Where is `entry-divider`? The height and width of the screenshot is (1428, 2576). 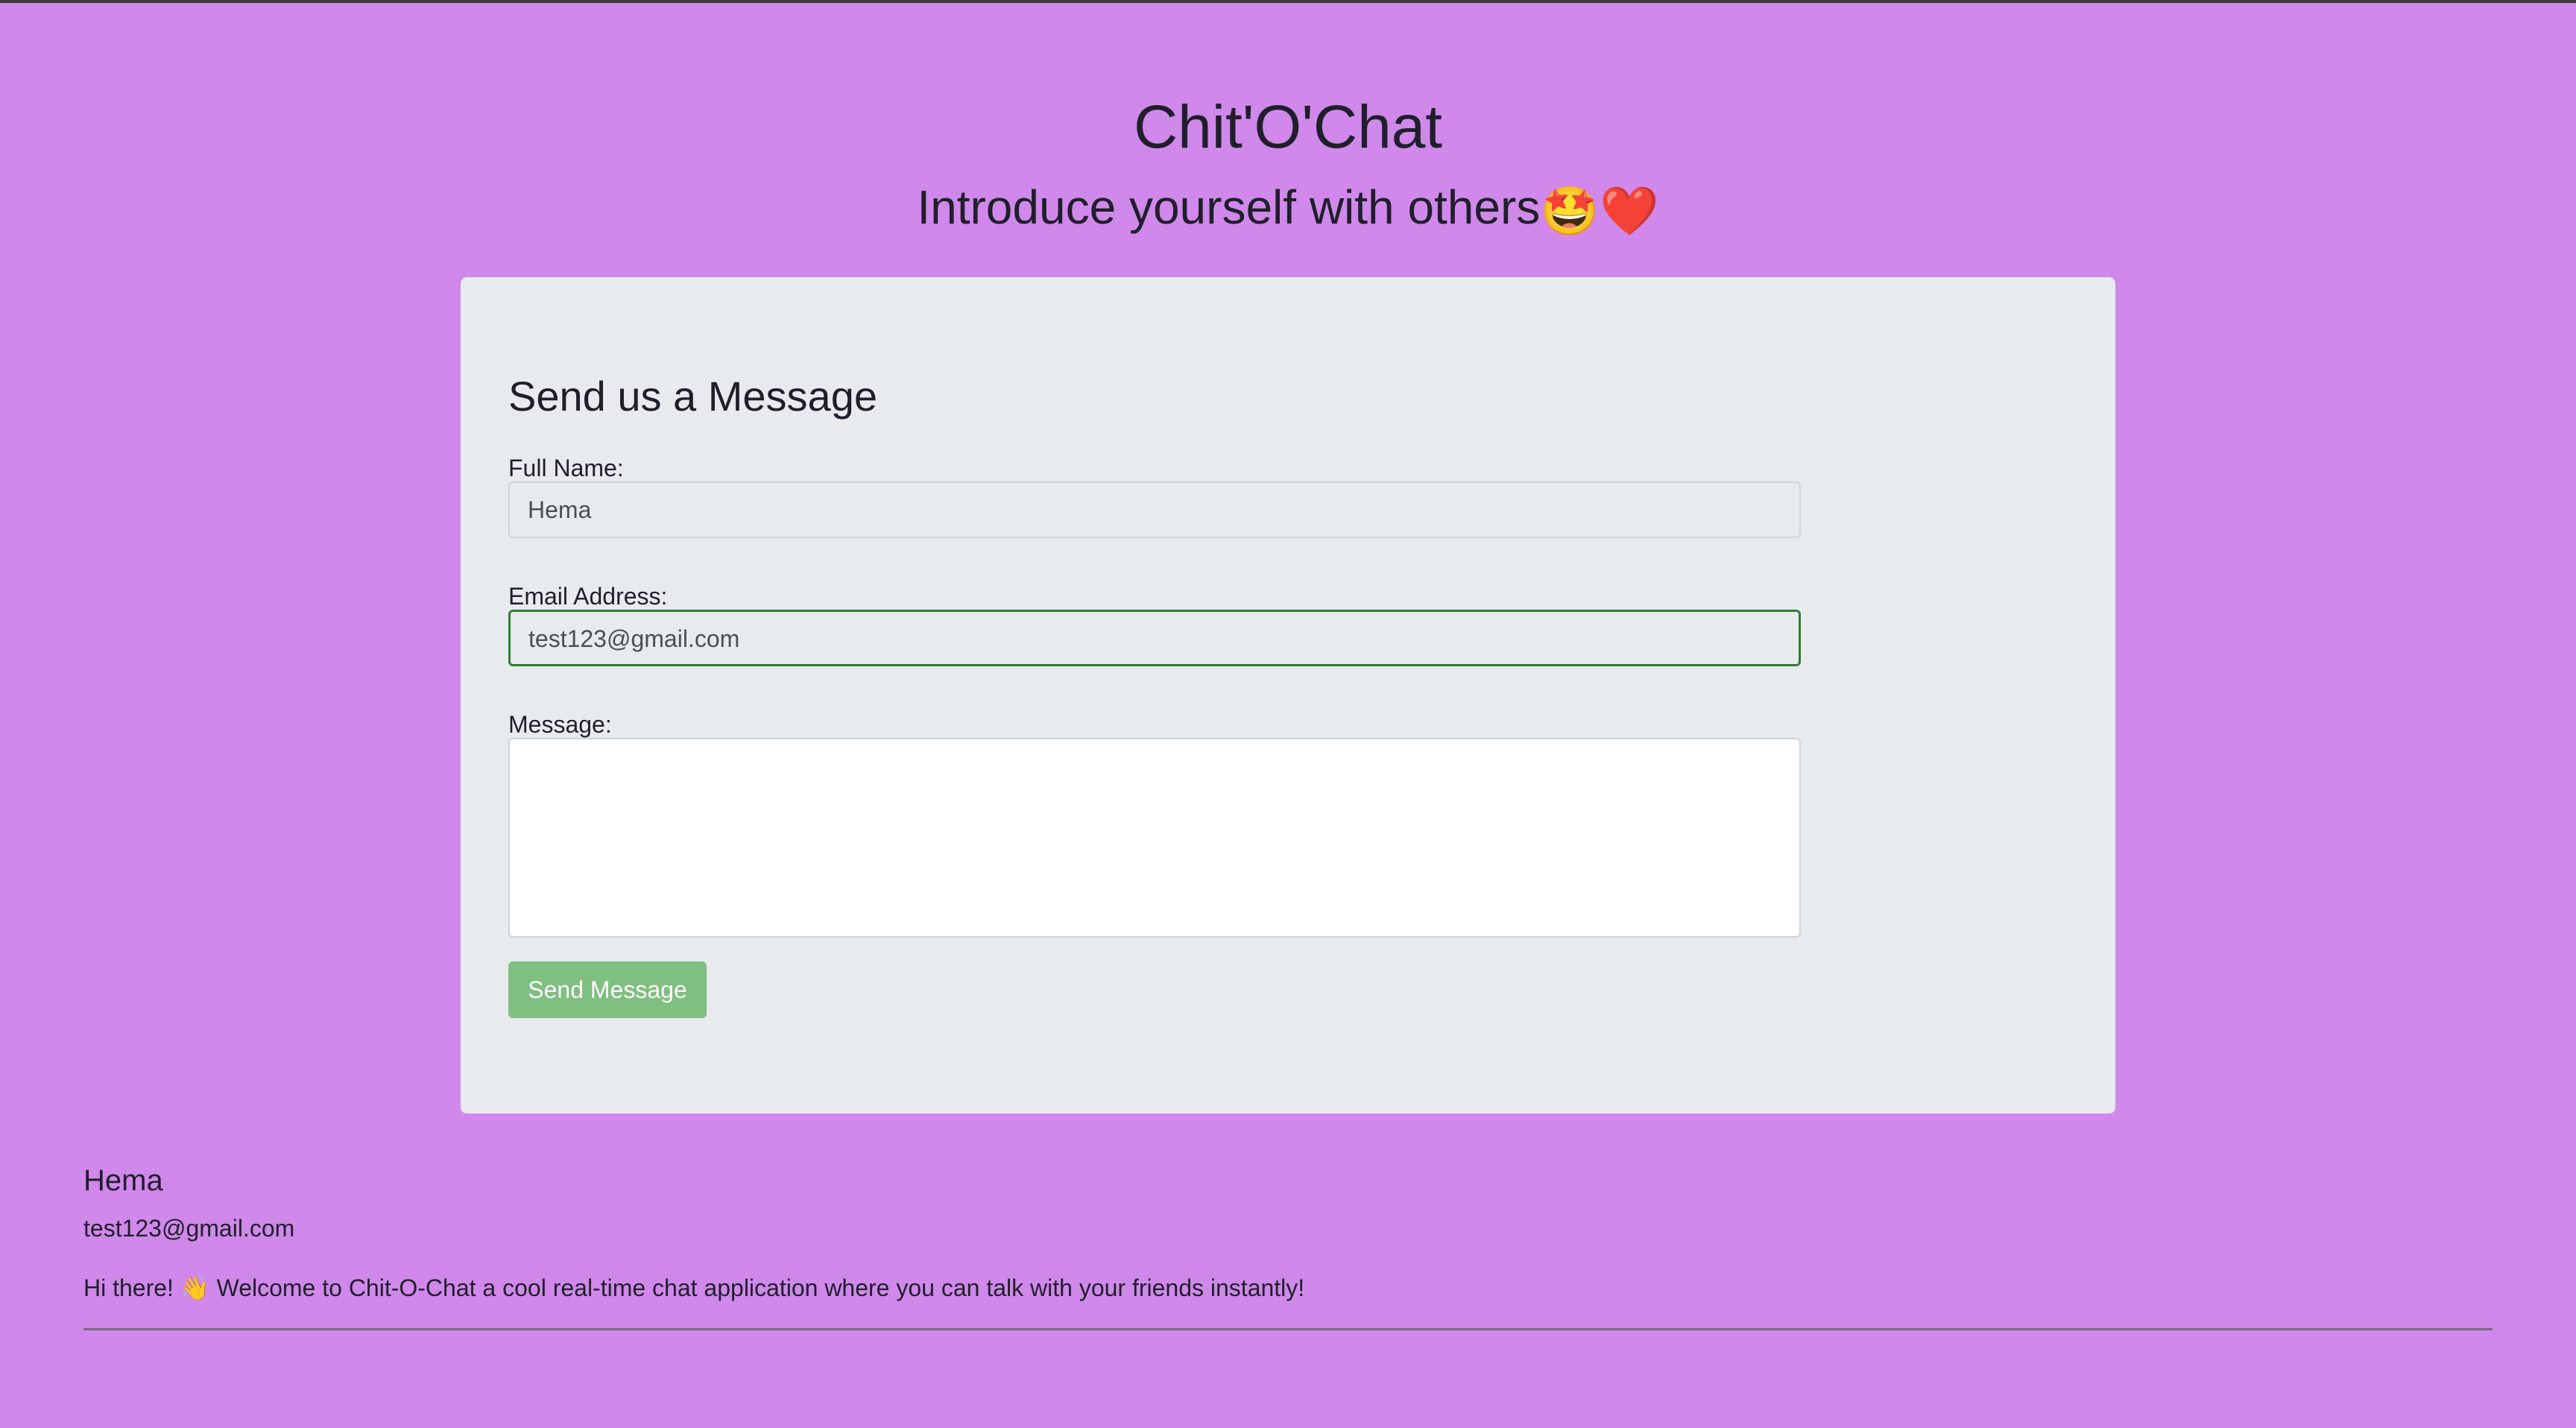
entry-divider is located at coordinates (1288, 1329).